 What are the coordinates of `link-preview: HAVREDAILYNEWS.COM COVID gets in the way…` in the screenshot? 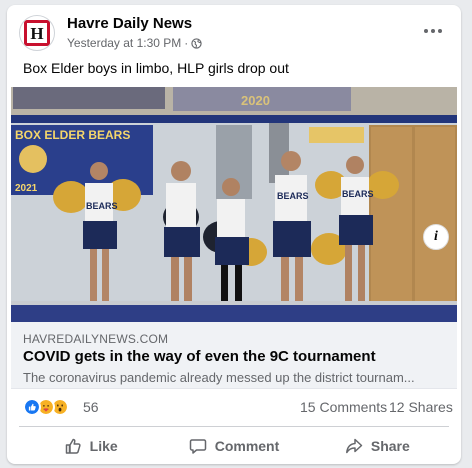 It's located at (234, 355).